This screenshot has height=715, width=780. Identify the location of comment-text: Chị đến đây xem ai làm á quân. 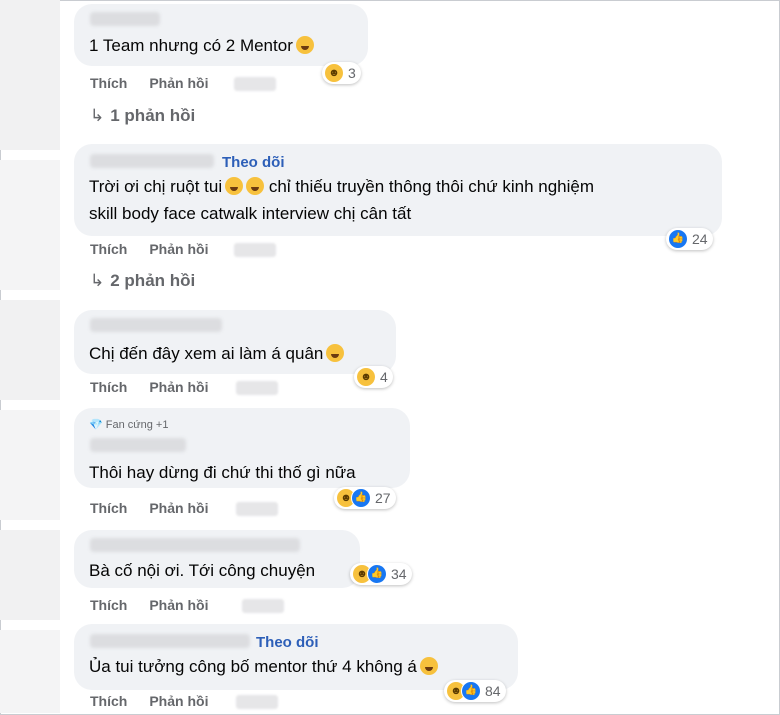
(217, 354).